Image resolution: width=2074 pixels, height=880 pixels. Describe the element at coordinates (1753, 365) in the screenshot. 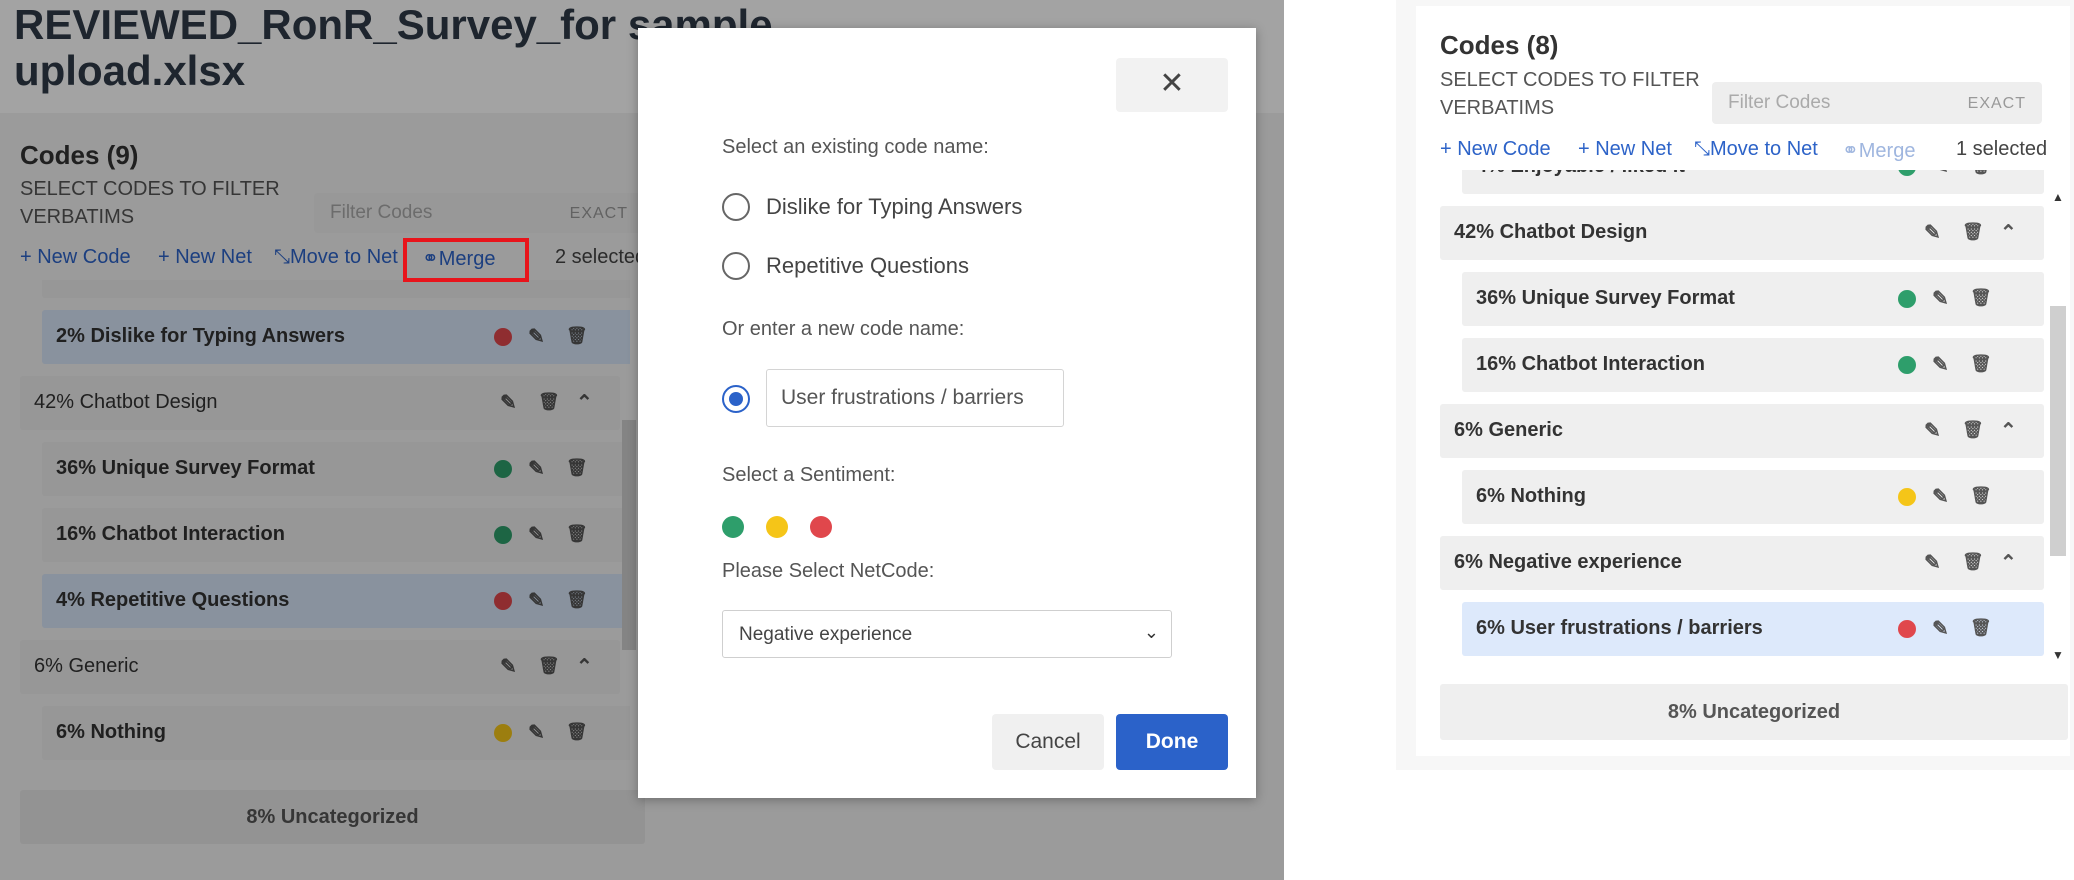

I see `code-row: 16% Chatbot Interaction ✎ 🗑` at that location.